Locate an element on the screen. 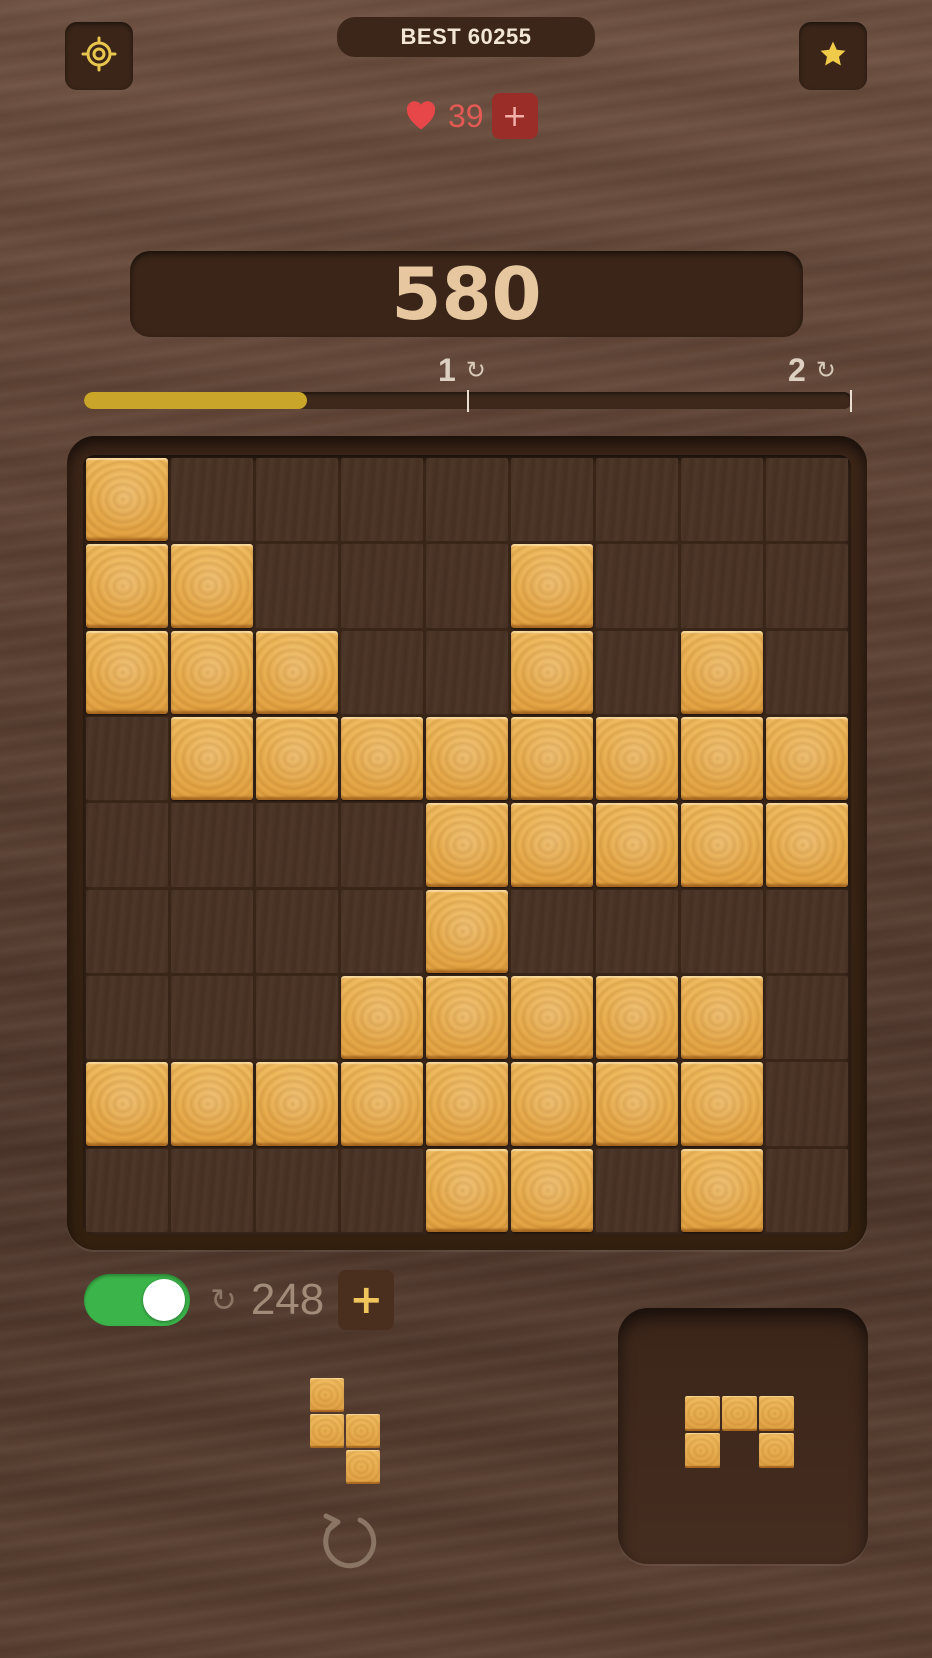  settings-button is located at coordinates (99, 56).